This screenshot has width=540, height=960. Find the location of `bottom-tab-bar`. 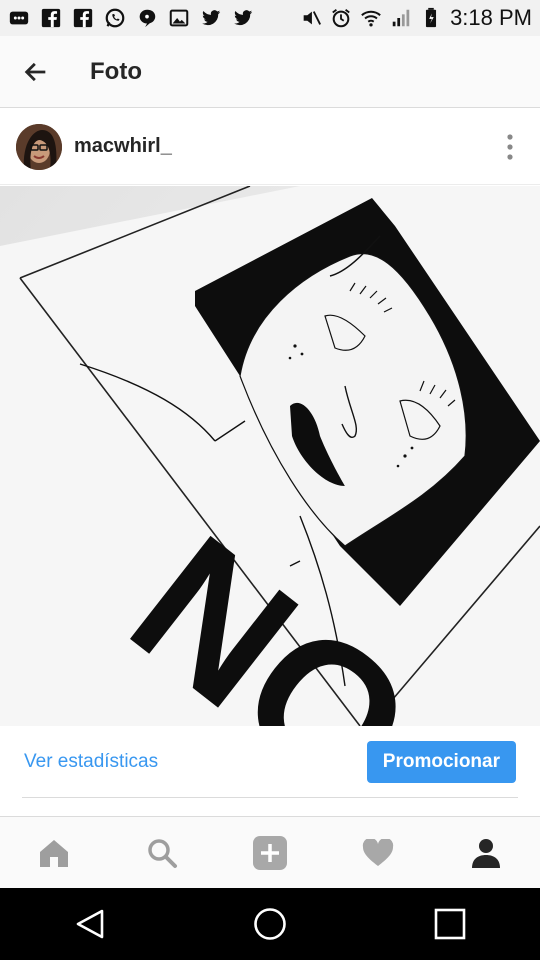

bottom-tab-bar is located at coordinates (270, 852).